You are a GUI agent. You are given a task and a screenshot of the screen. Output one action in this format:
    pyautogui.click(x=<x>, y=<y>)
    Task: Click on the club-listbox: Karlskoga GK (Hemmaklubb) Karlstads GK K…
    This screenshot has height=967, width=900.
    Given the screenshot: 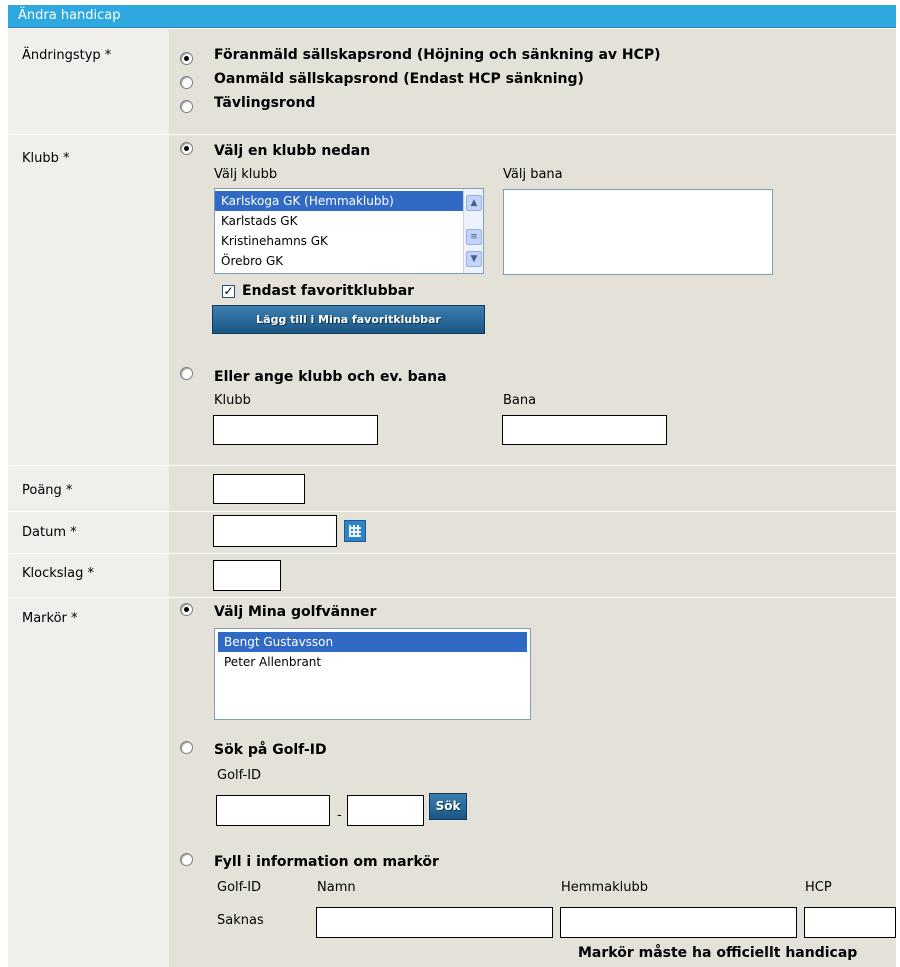 What is the action you would take?
    pyautogui.click(x=349, y=231)
    